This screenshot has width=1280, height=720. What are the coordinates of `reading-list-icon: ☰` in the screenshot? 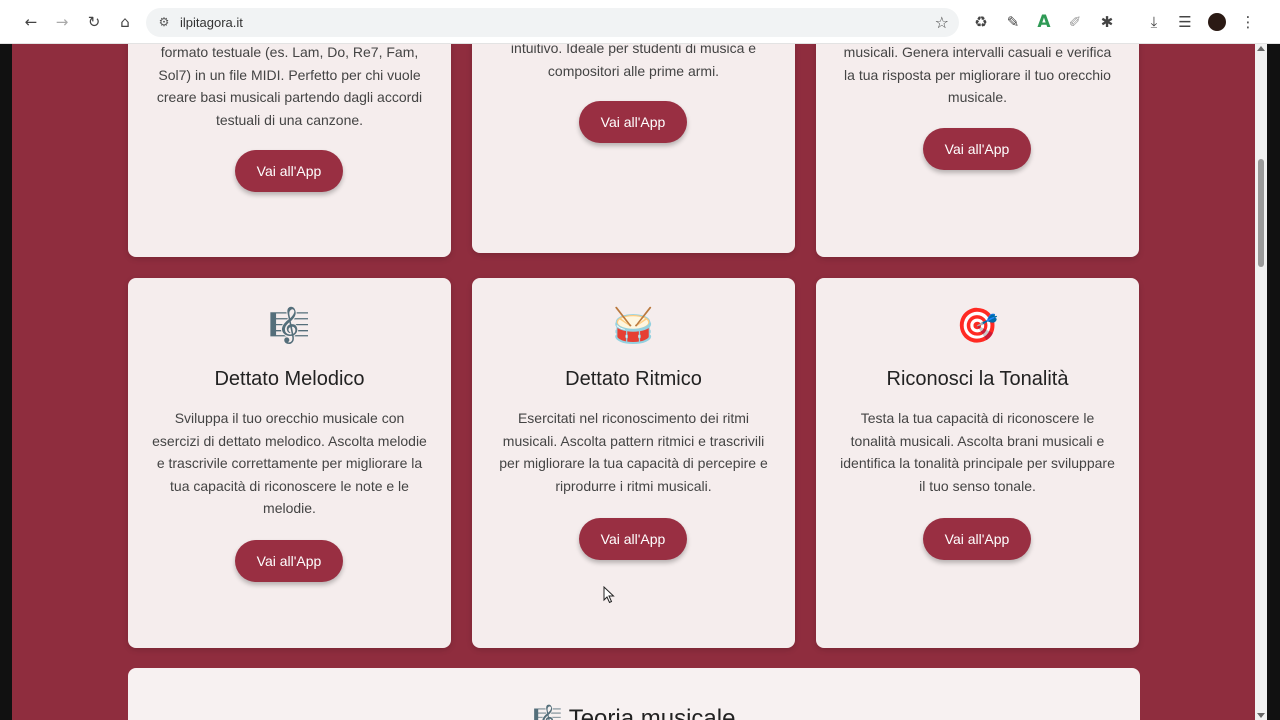 It's located at (1185, 22).